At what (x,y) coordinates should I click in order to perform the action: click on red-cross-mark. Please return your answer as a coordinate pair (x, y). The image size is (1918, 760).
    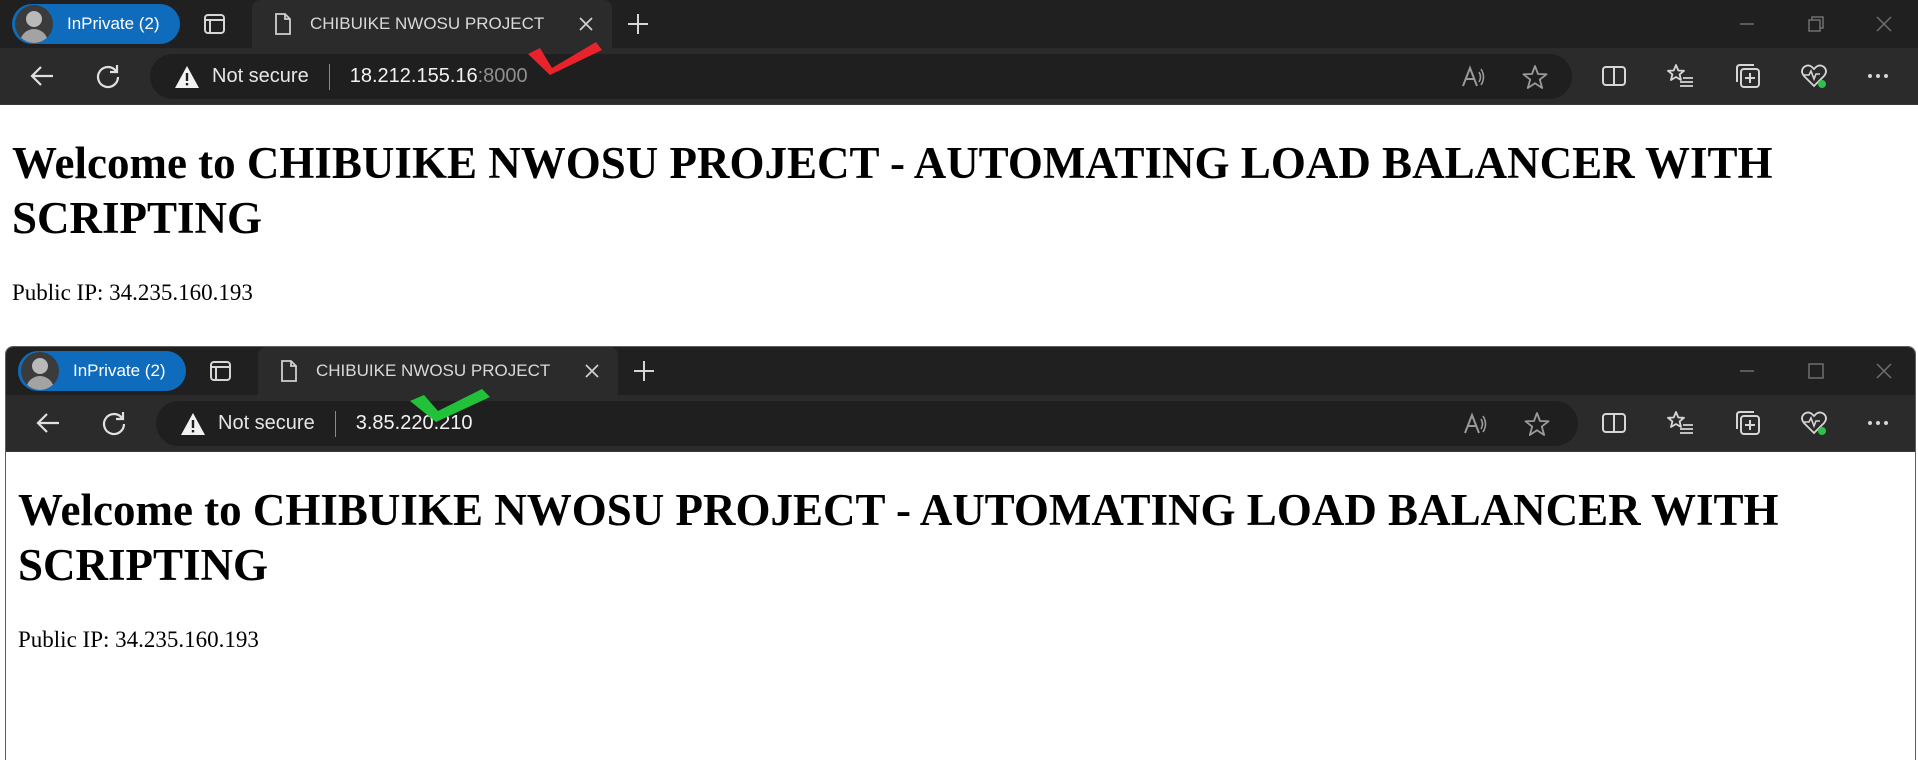
    Looking at the image, I should click on (565, 58).